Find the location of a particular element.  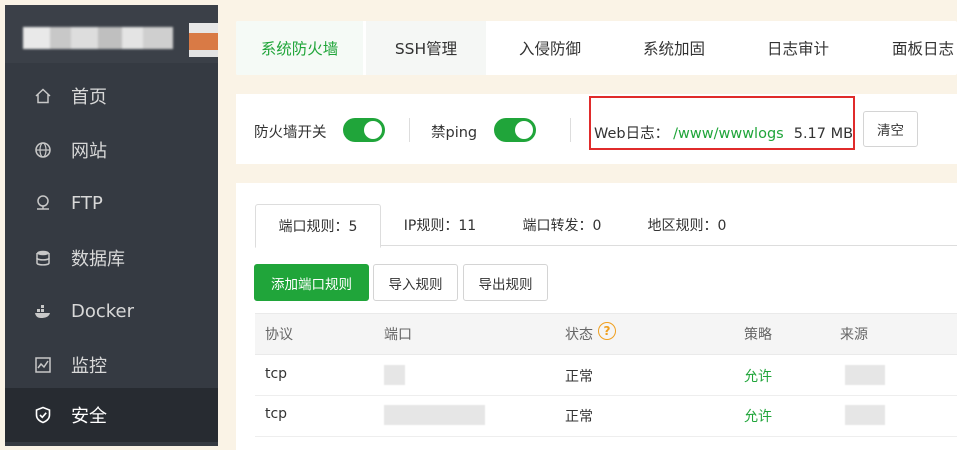

tab-intrusion-prevention: 入侵防御 is located at coordinates (550, 48).